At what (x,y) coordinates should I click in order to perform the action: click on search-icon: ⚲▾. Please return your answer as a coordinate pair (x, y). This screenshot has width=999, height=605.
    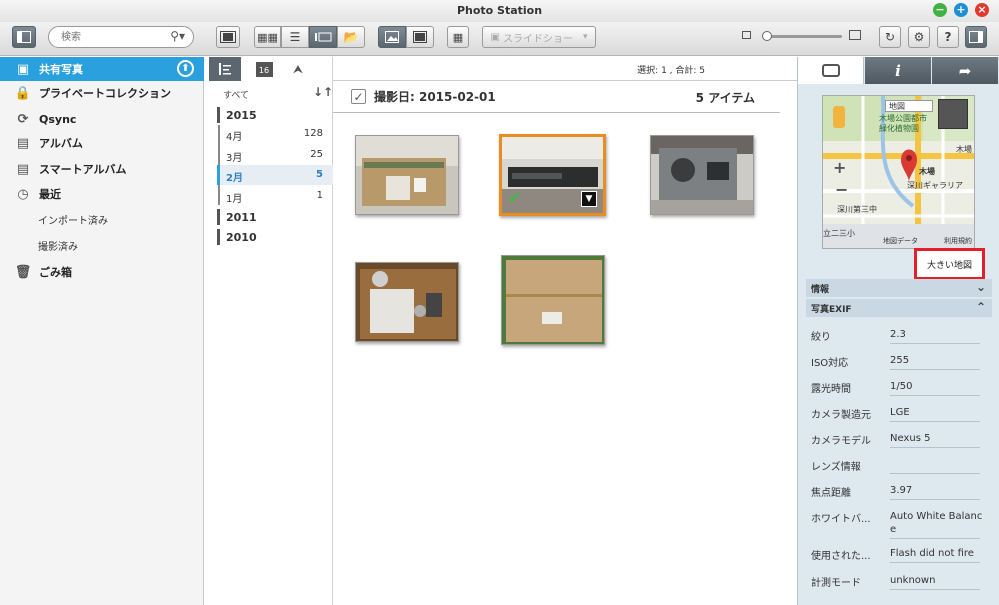
    Looking at the image, I should click on (177, 36).